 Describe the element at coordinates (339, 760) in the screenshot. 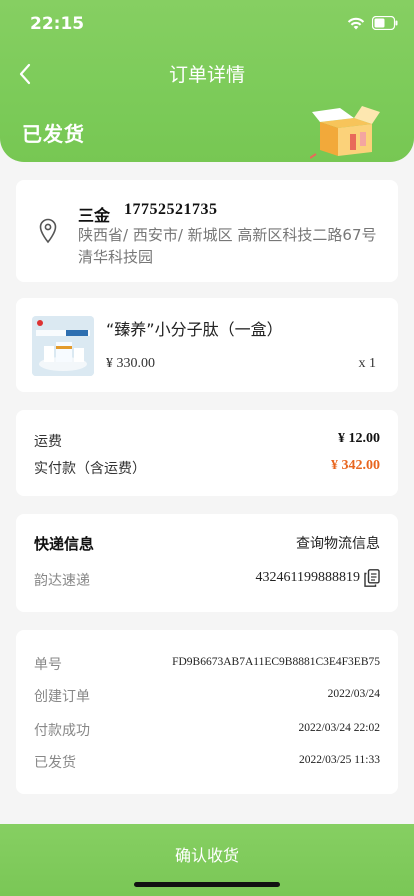

I see `shipped-value: 2022/03/25 11:33` at that location.